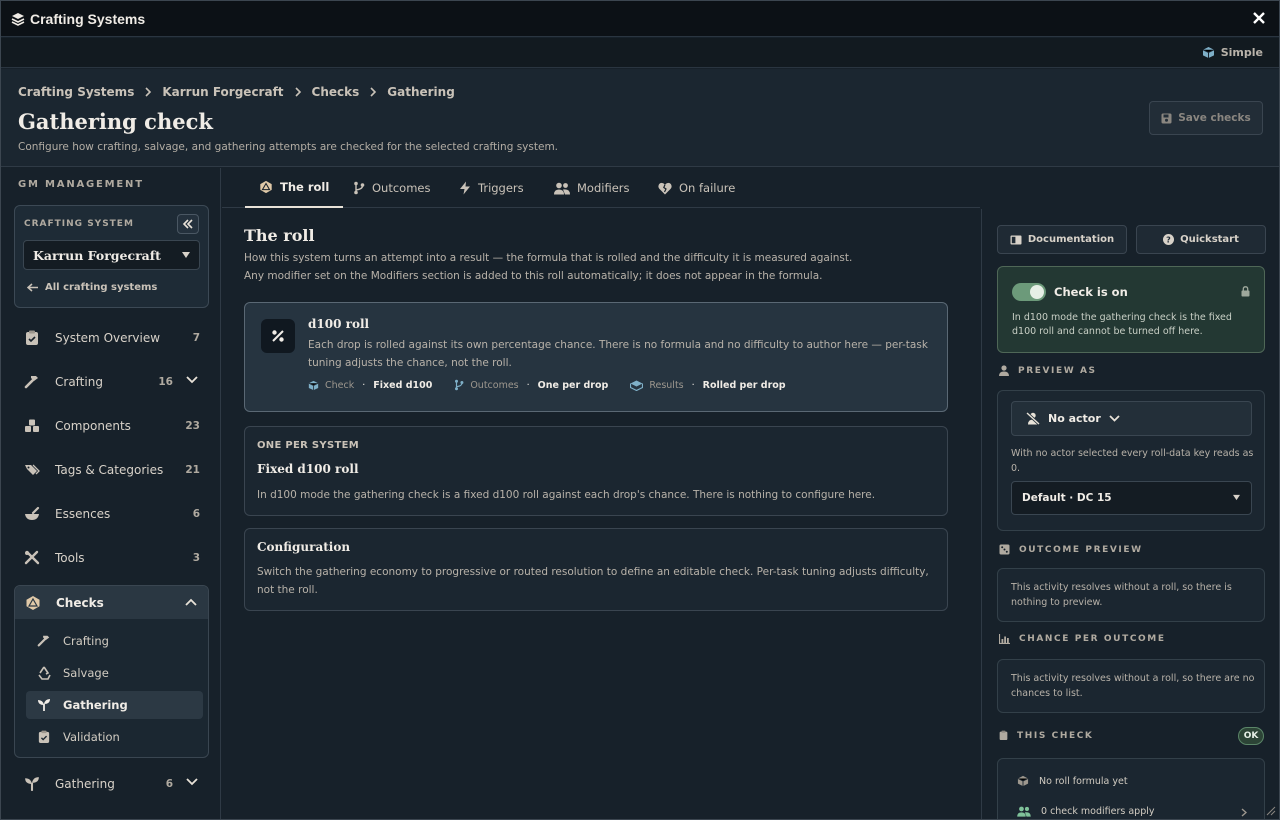 The width and height of the screenshot is (1280, 820). I want to click on this-check-formula-line: No roll formula yet, so click(1072, 781).